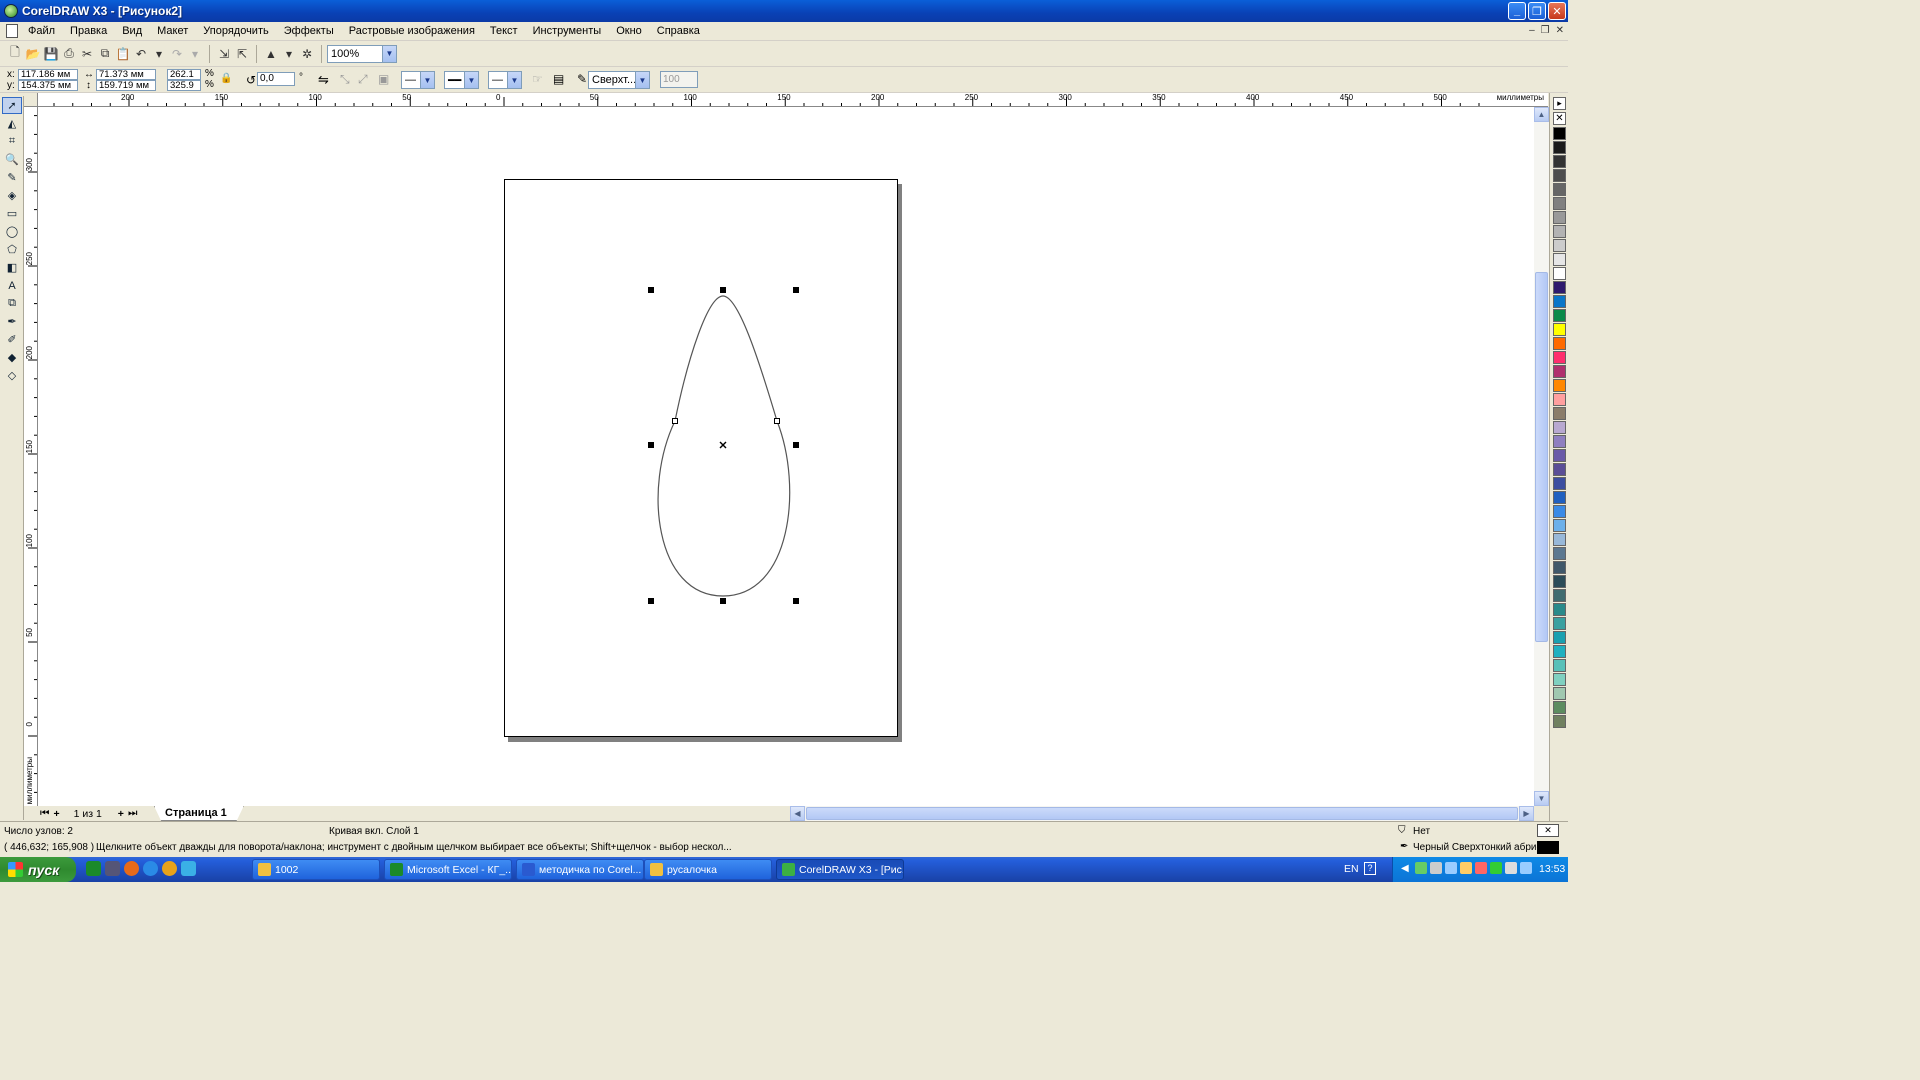 This screenshot has height=1080, width=1920. Describe the element at coordinates (1541, 798) in the screenshot. I see `scroll-down-icon: ▼` at that location.